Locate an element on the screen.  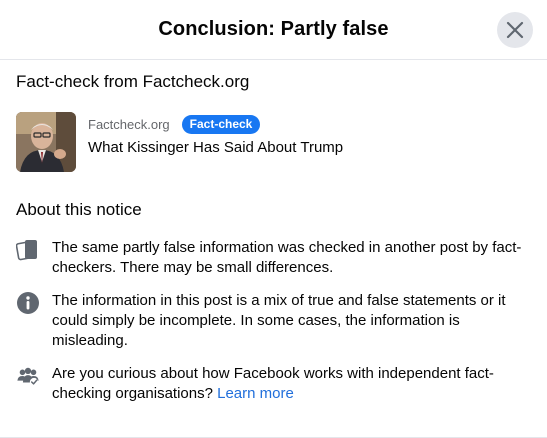
people-check-icon is located at coordinates (28, 376).